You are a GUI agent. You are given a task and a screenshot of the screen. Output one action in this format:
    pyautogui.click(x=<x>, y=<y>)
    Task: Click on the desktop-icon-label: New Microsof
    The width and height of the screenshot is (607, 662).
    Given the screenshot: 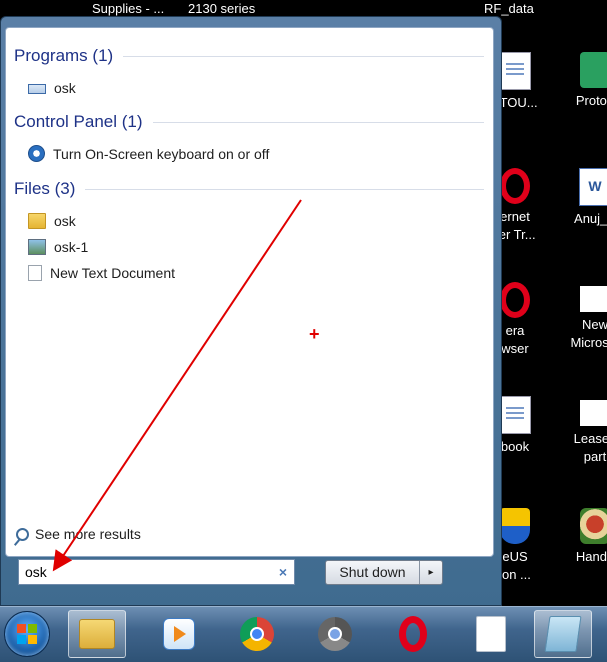 What is the action you would take?
    pyautogui.click(x=588, y=333)
    